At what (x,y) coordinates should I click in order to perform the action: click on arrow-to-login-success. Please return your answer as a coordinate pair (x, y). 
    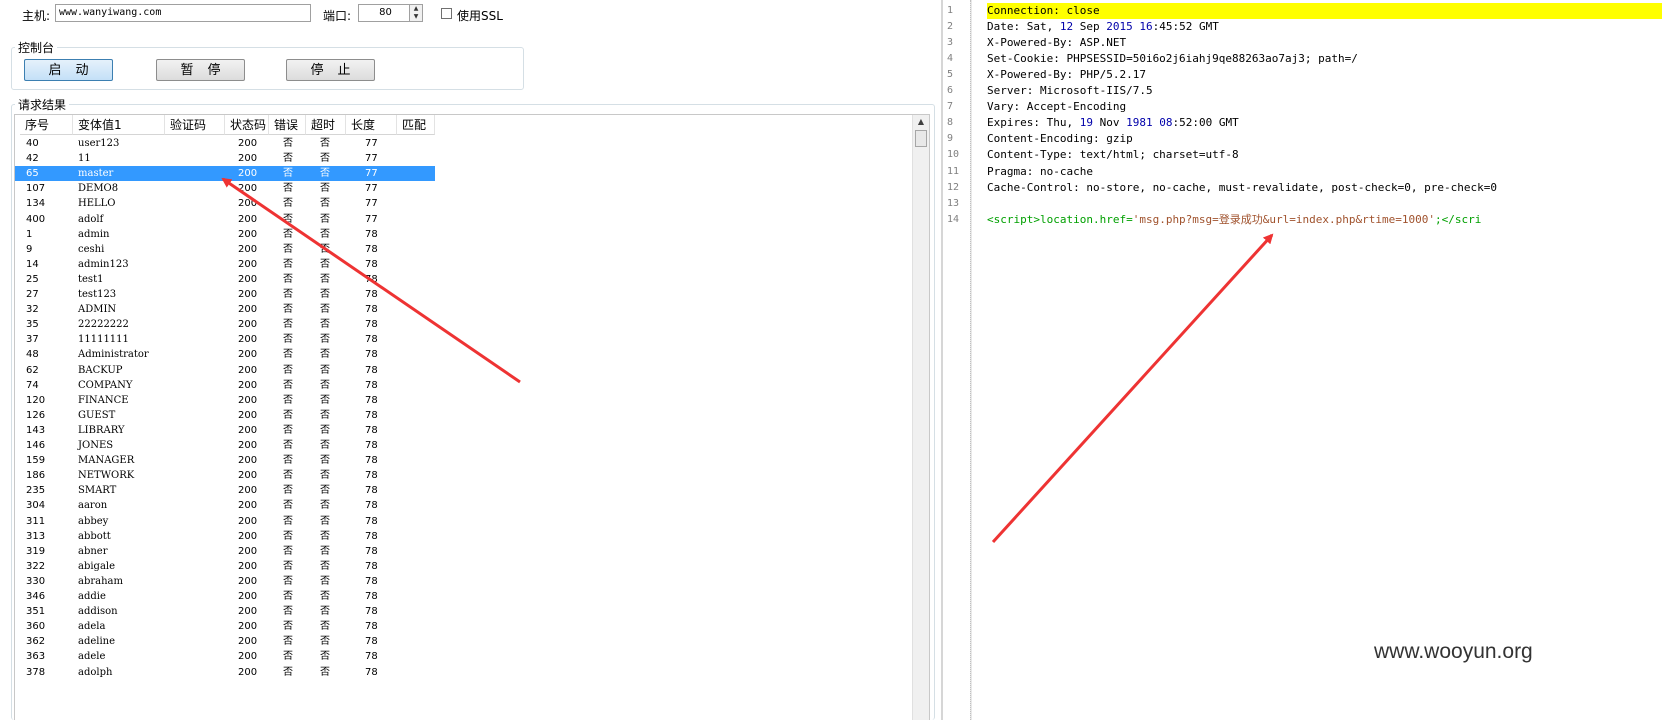
    Looking at the image, I should click on (1132, 388).